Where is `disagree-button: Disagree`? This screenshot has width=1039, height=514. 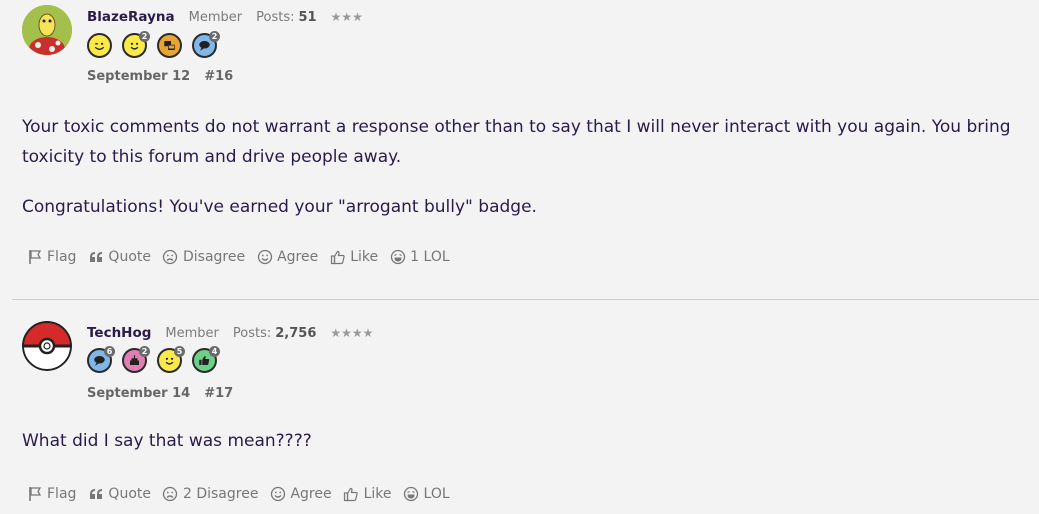
disagree-button: Disagree is located at coordinates (203, 256).